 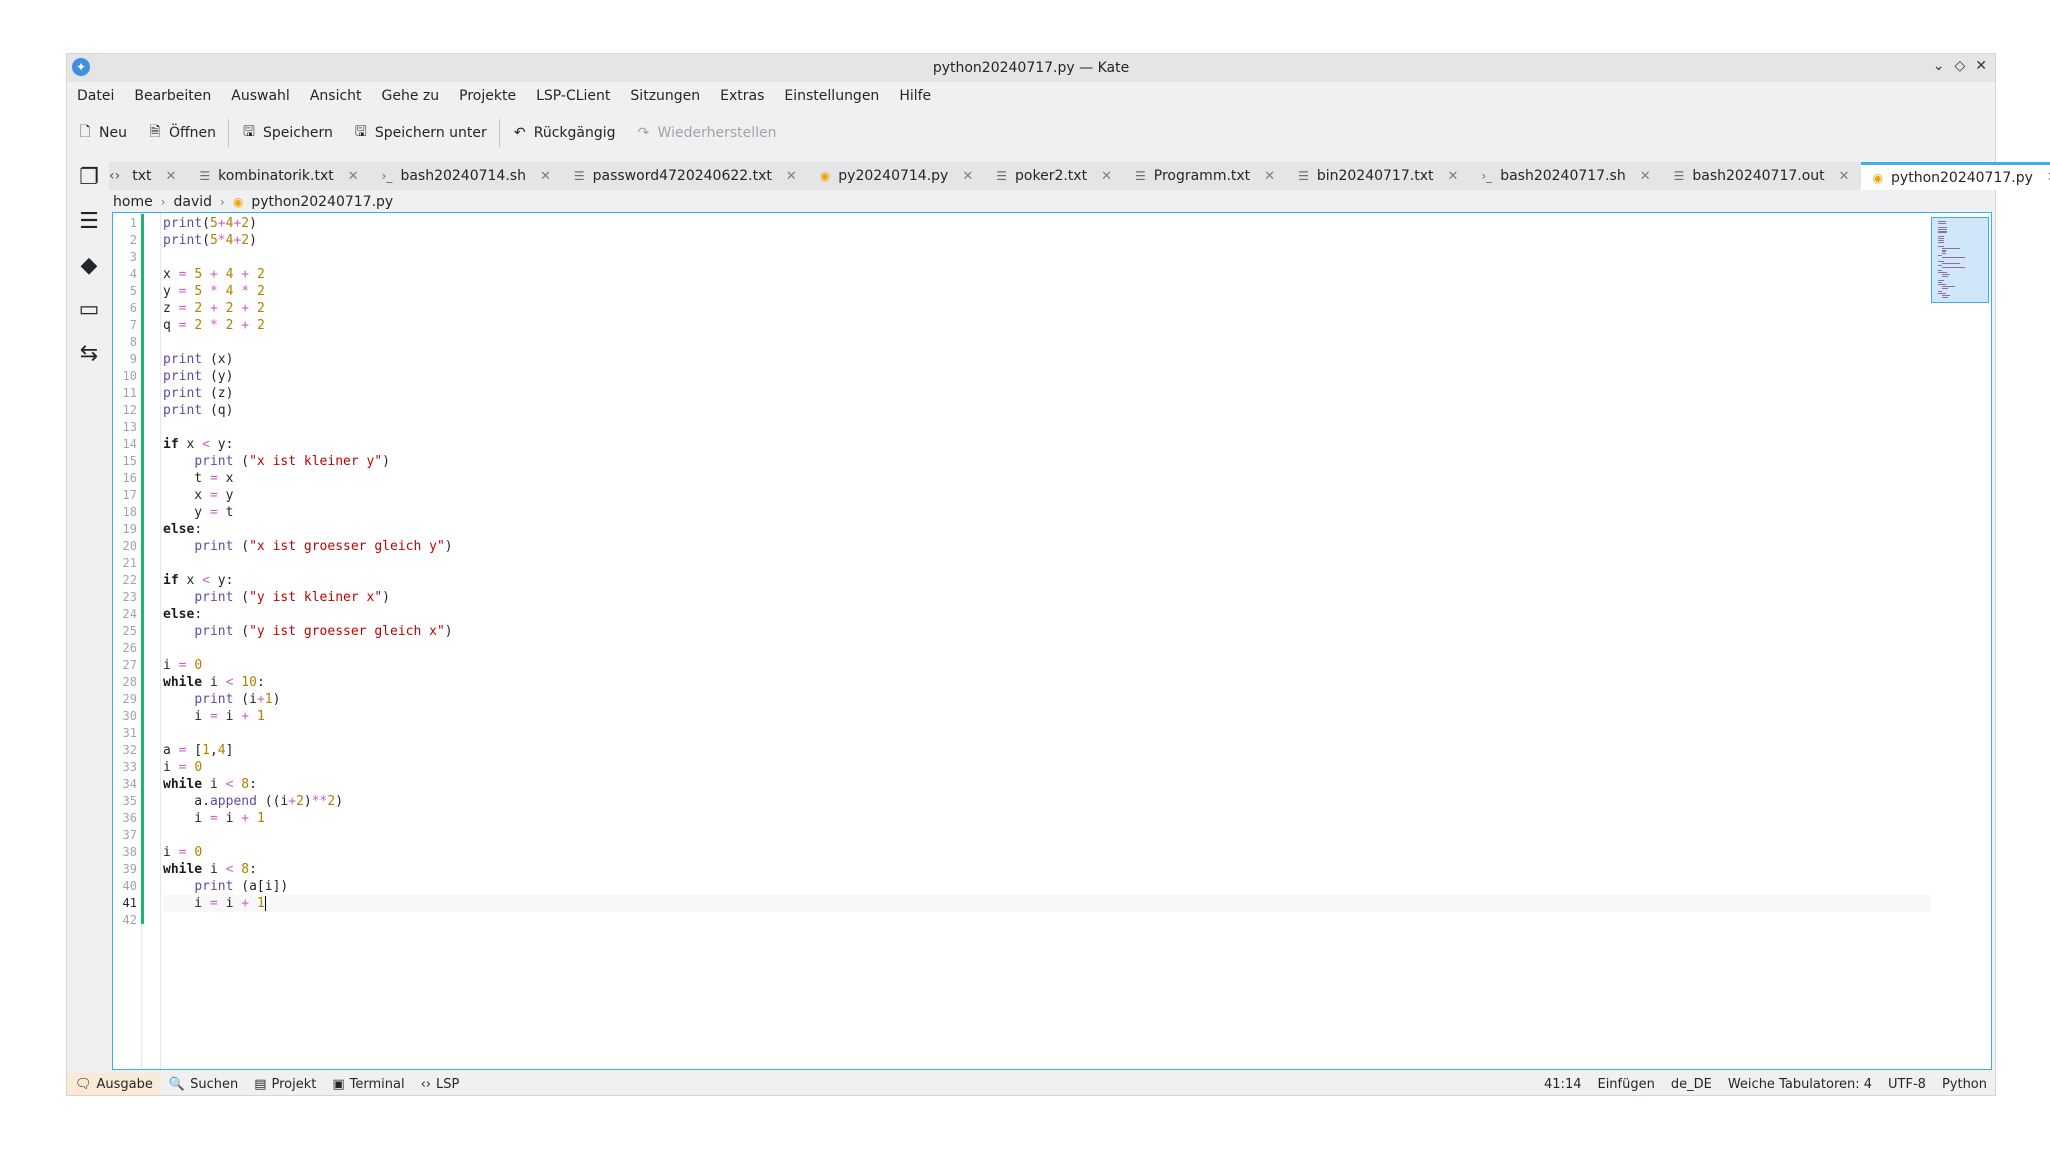 I want to click on menu-einstellungen: Einstellungen, so click(x=831, y=96).